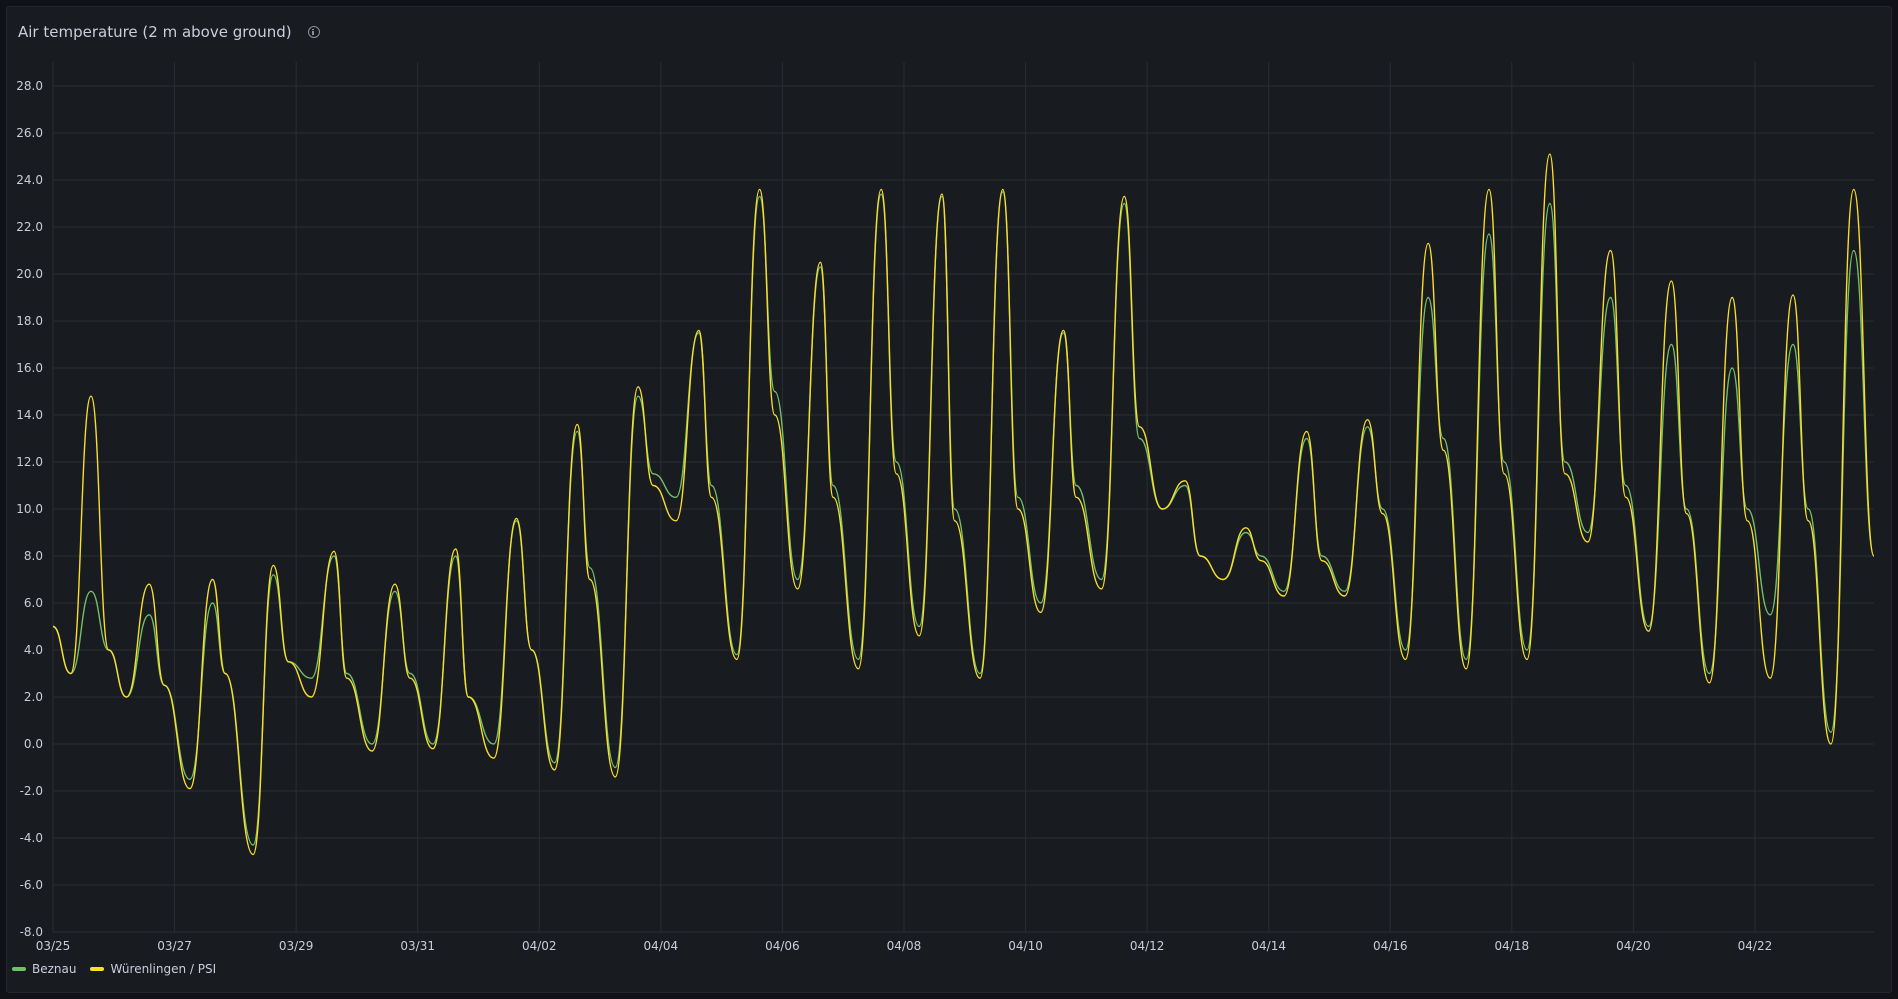  What do you see at coordinates (1633, 946) in the screenshot?
I see `x-tick-label: 04/20` at bounding box center [1633, 946].